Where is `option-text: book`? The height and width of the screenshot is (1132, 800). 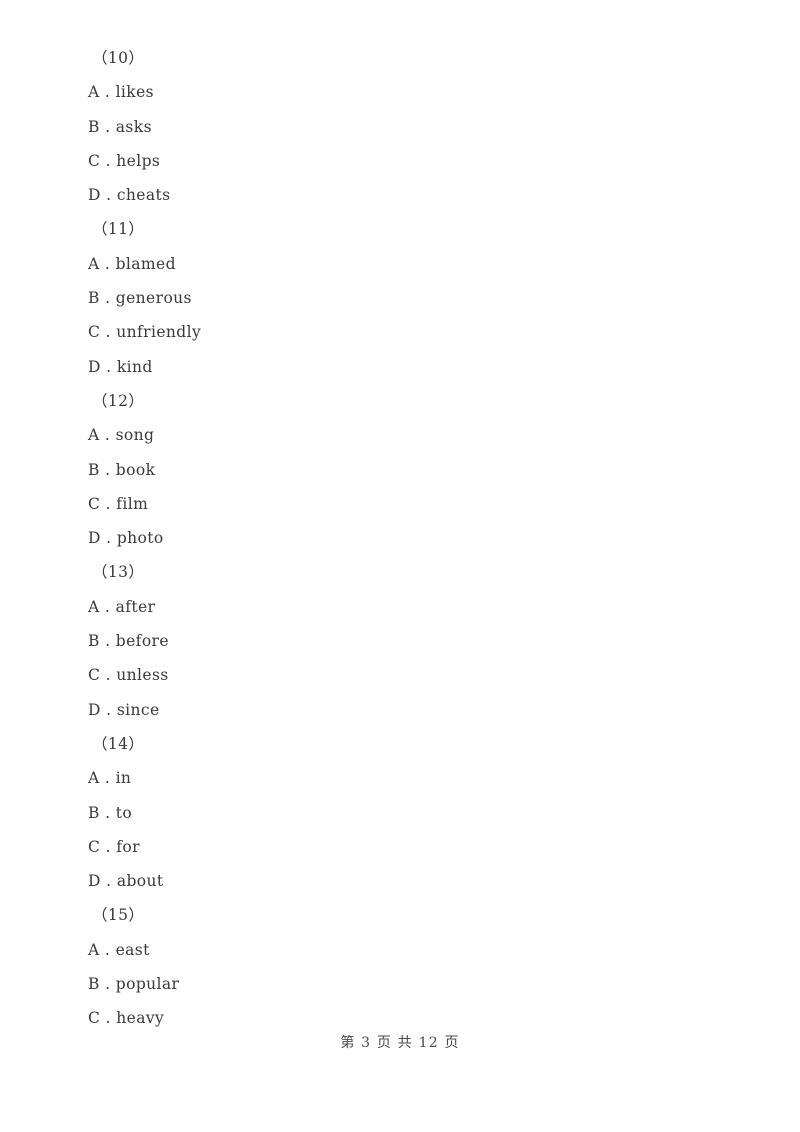
option-text: book is located at coordinates (135, 469).